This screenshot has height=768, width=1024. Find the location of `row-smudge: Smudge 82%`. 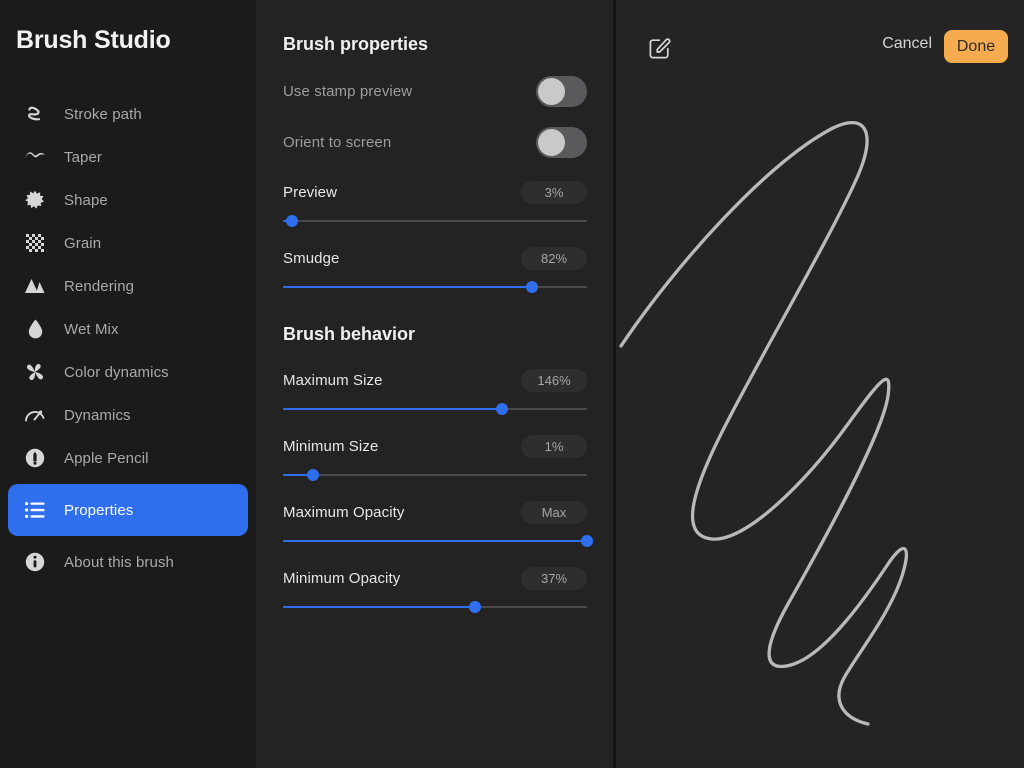

row-smudge: Smudge 82% is located at coordinates (435, 270).